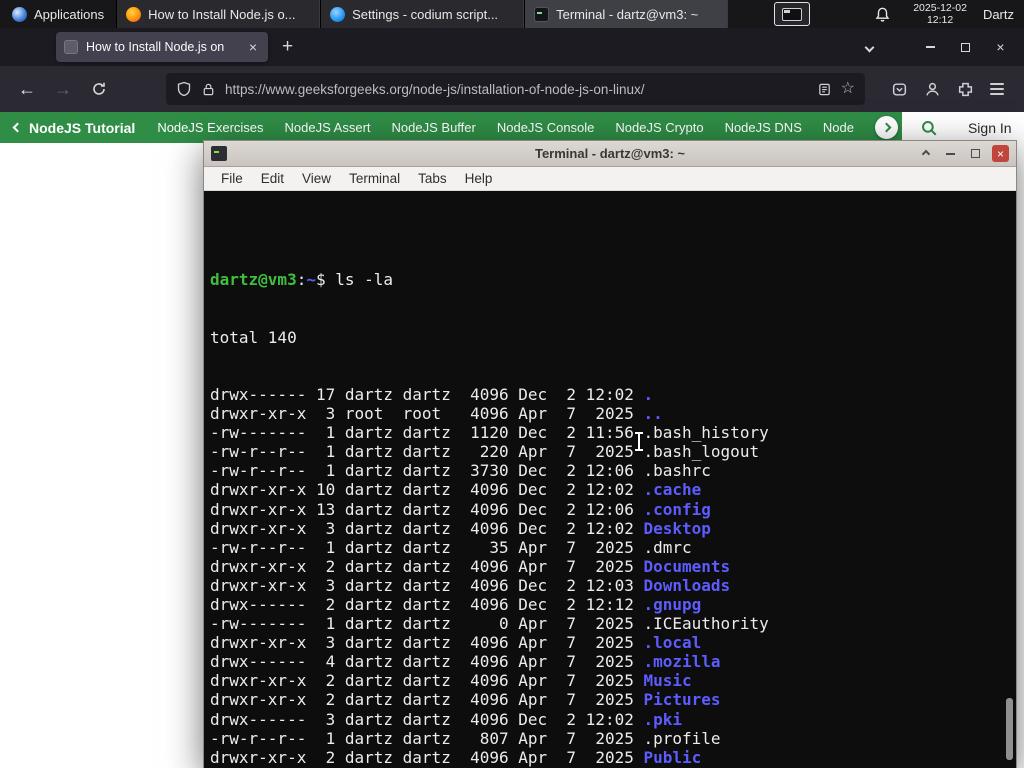 The width and height of the screenshot is (1024, 768). I want to click on site-nav-right: Sign In, so click(962, 127).